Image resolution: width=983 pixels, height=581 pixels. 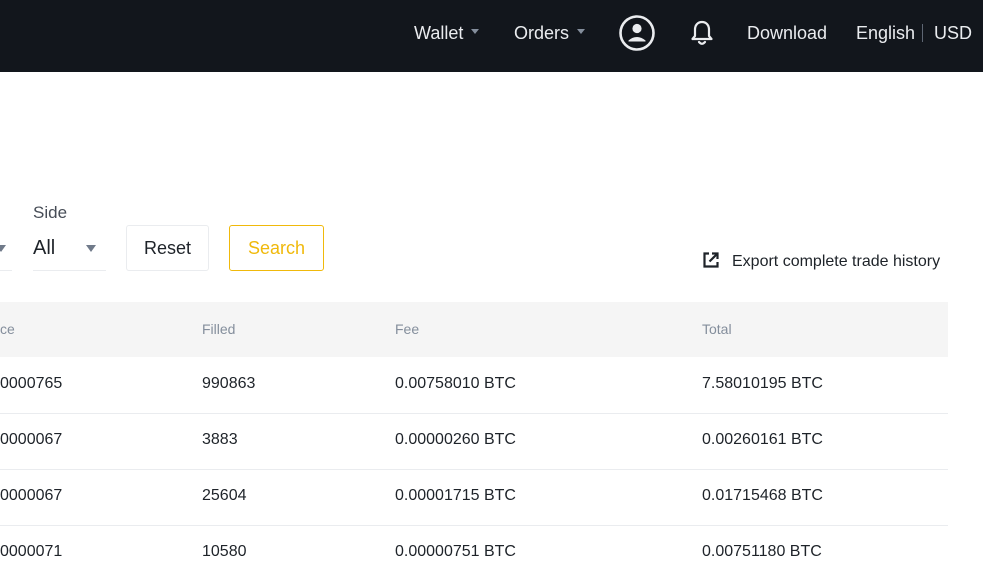 What do you see at coordinates (224, 495) in the screenshot?
I see `cell-filled: 25604` at bounding box center [224, 495].